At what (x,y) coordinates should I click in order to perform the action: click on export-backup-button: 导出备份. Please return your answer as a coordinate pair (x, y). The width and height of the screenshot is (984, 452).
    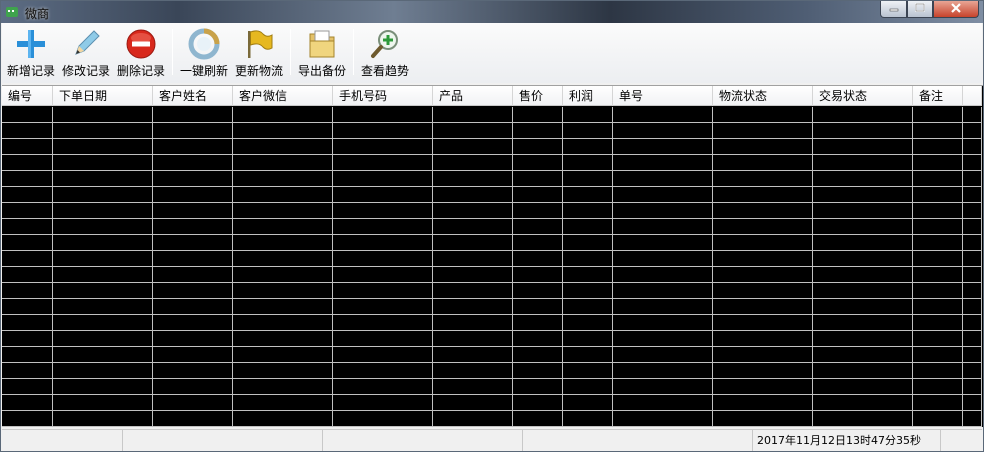
    Looking at the image, I should click on (322, 53).